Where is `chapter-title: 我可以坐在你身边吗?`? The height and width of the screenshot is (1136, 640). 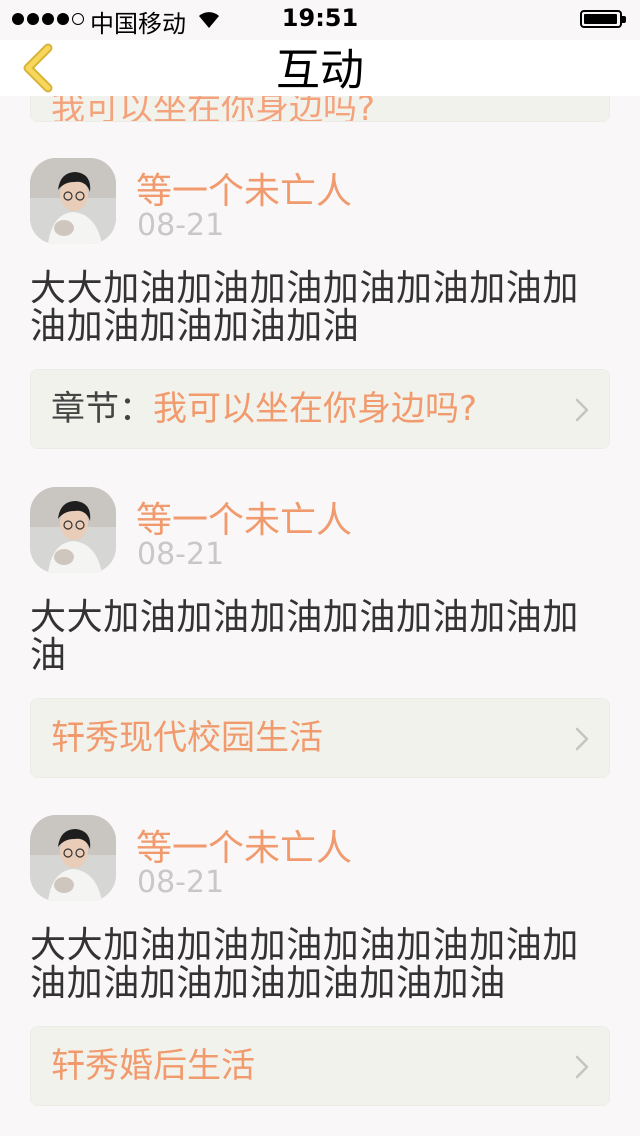 chapter-title: 我可以坐在你身边吗? is located at coordinates (315, 409).